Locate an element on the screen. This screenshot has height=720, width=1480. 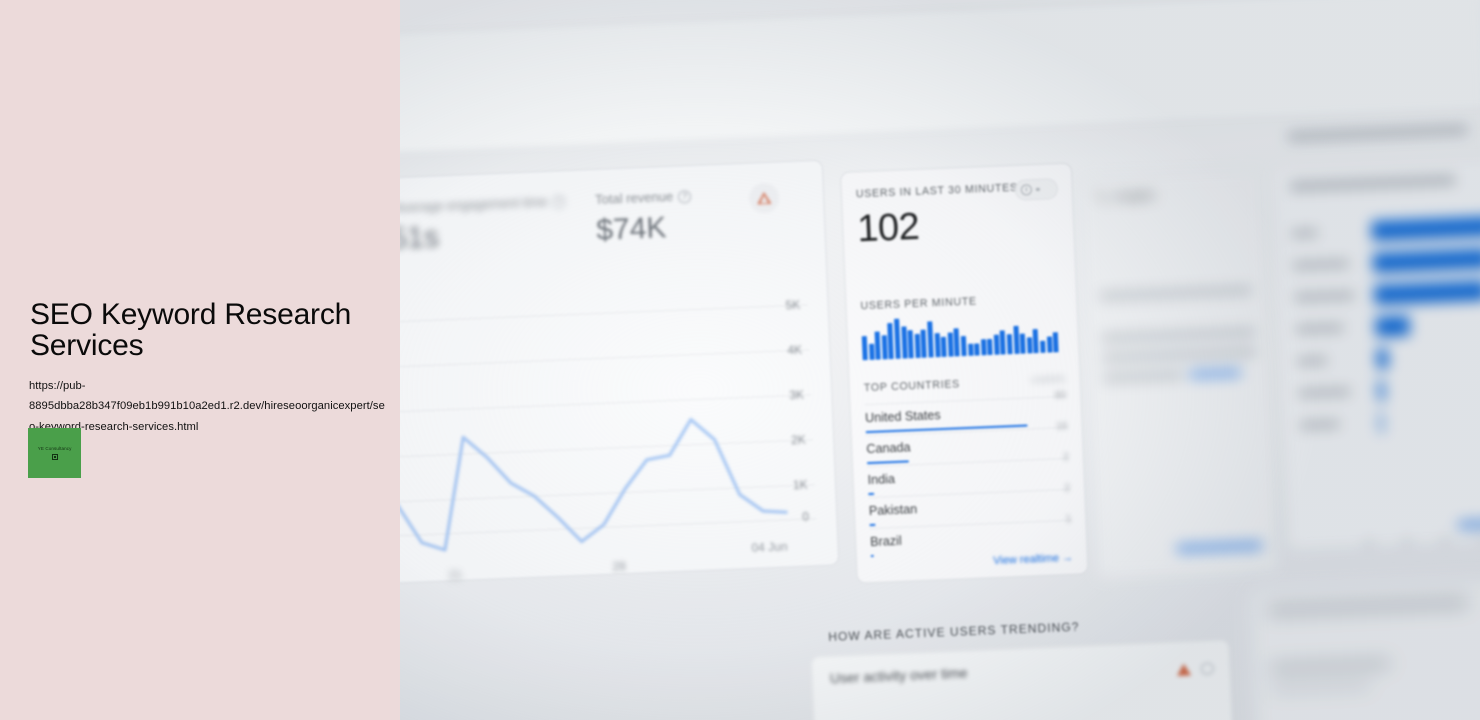
country-name: India is located at coordinates (881, 480).